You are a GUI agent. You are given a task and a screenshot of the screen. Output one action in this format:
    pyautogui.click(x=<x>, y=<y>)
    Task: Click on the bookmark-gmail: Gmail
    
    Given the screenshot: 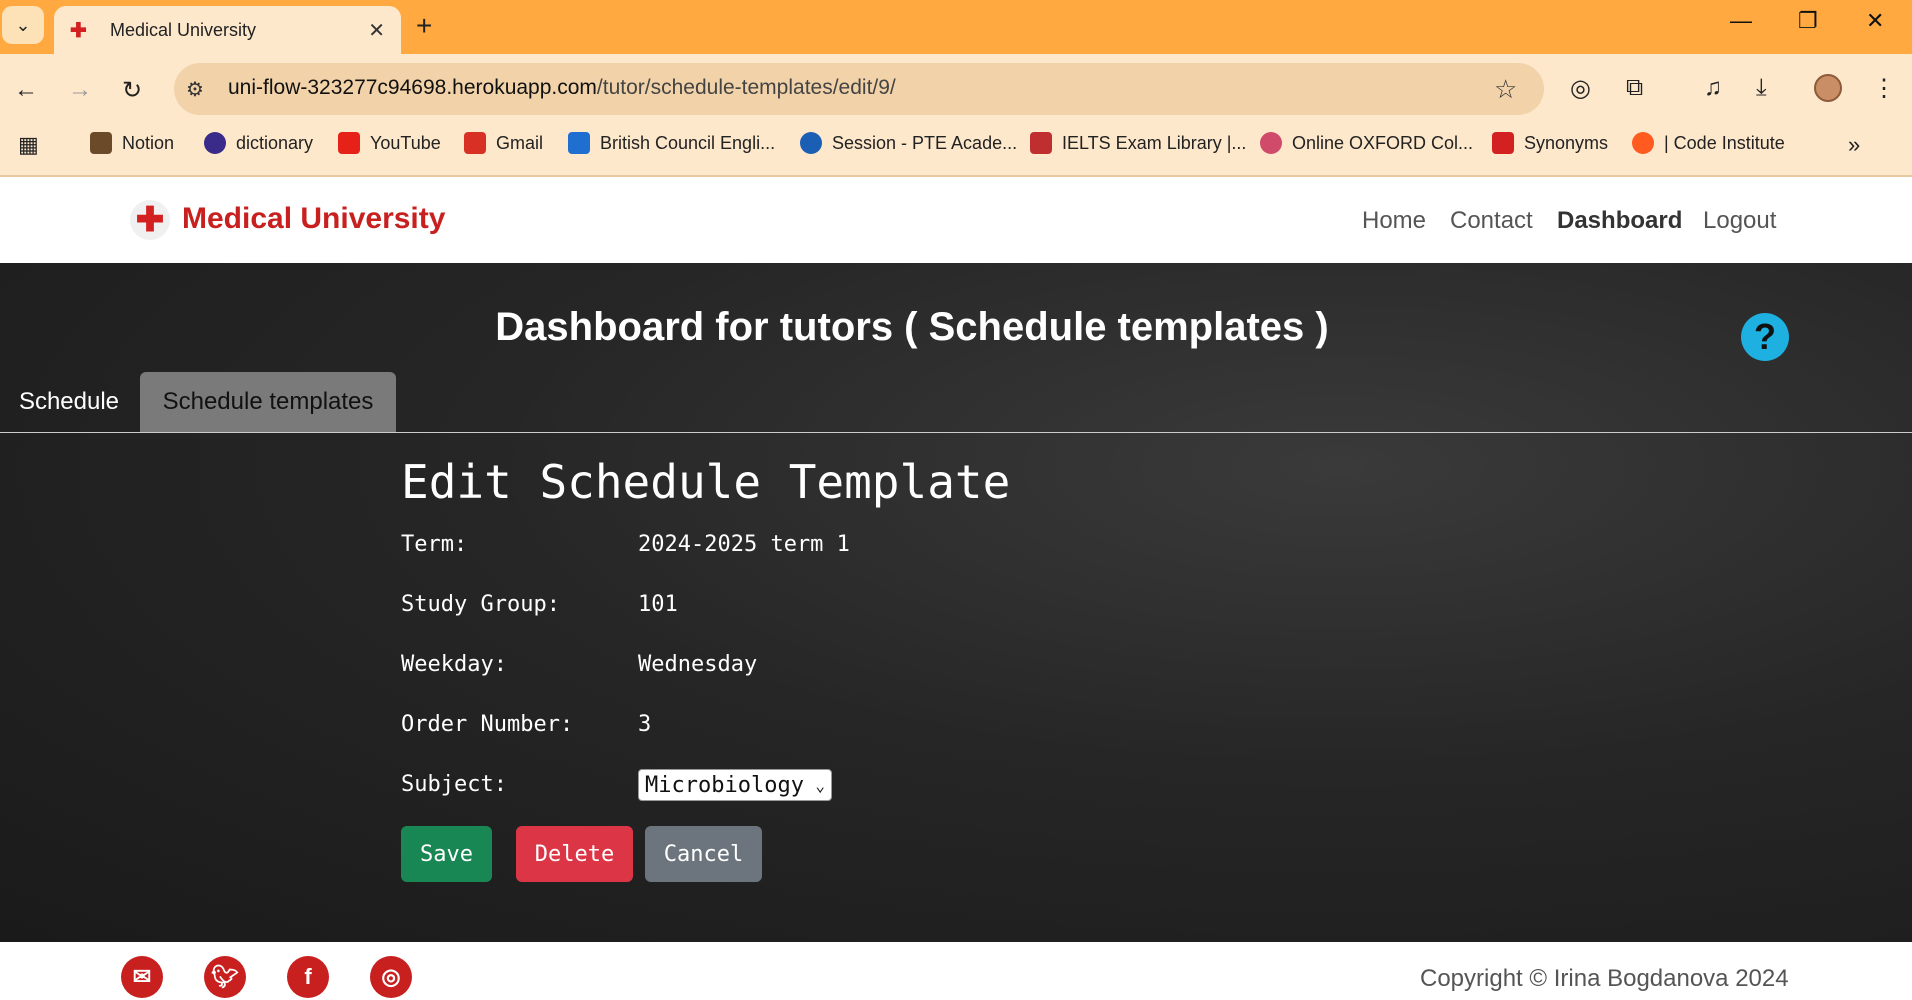 What is the action you would take?
    pyautogui.click(x=503, y=143)
    